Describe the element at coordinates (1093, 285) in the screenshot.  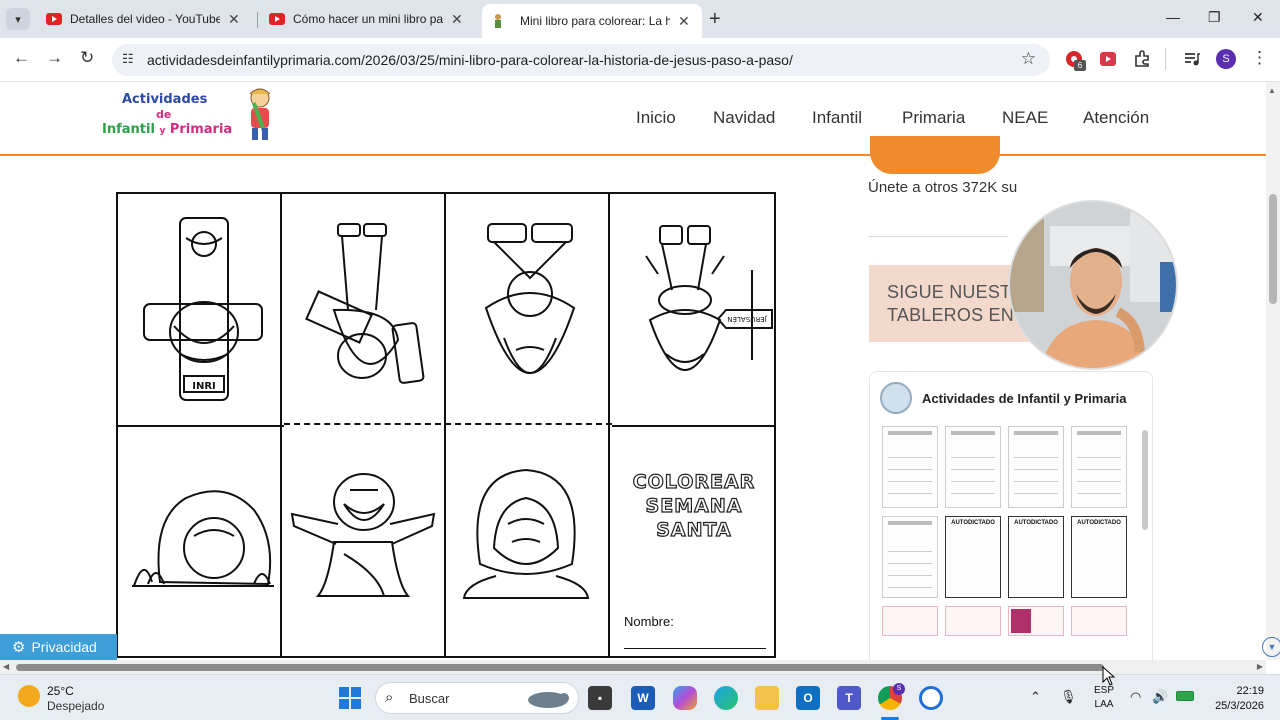
I see `webcam-overlay` at that location.